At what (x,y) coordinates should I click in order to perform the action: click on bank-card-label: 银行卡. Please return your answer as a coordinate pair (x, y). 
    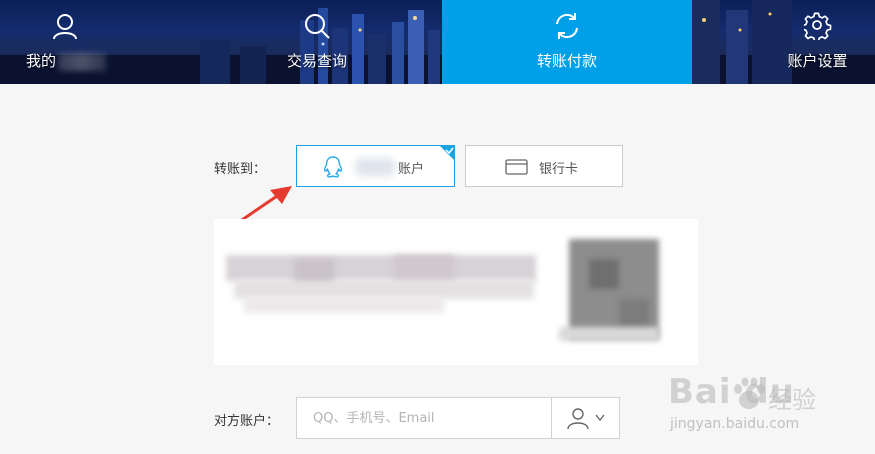
    Looking at the image, I should click on (559, 169).